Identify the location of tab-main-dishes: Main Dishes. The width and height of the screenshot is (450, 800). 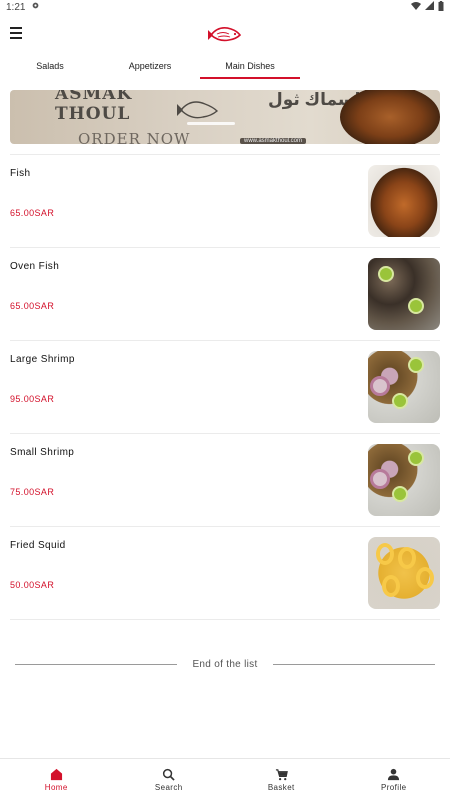
(250, 65).